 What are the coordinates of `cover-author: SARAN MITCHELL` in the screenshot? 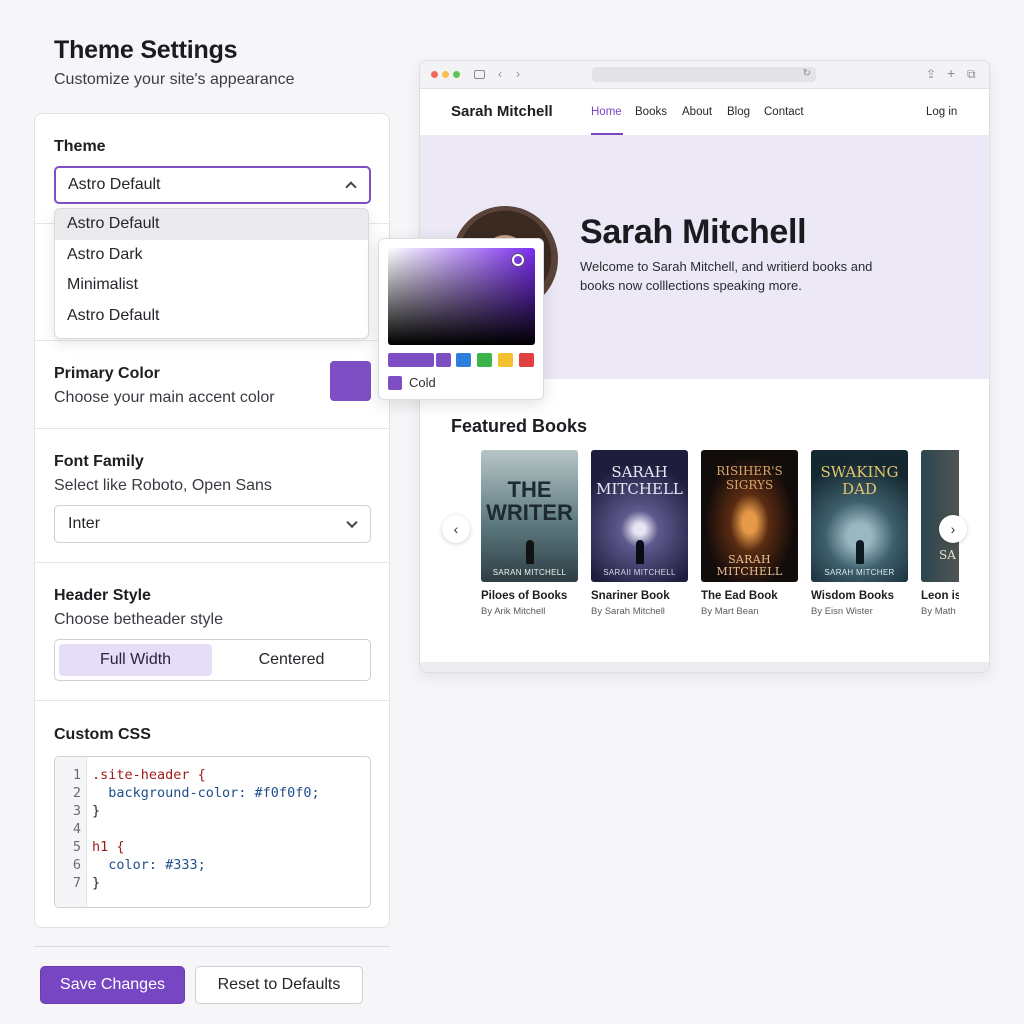 It's located at (529, 572).